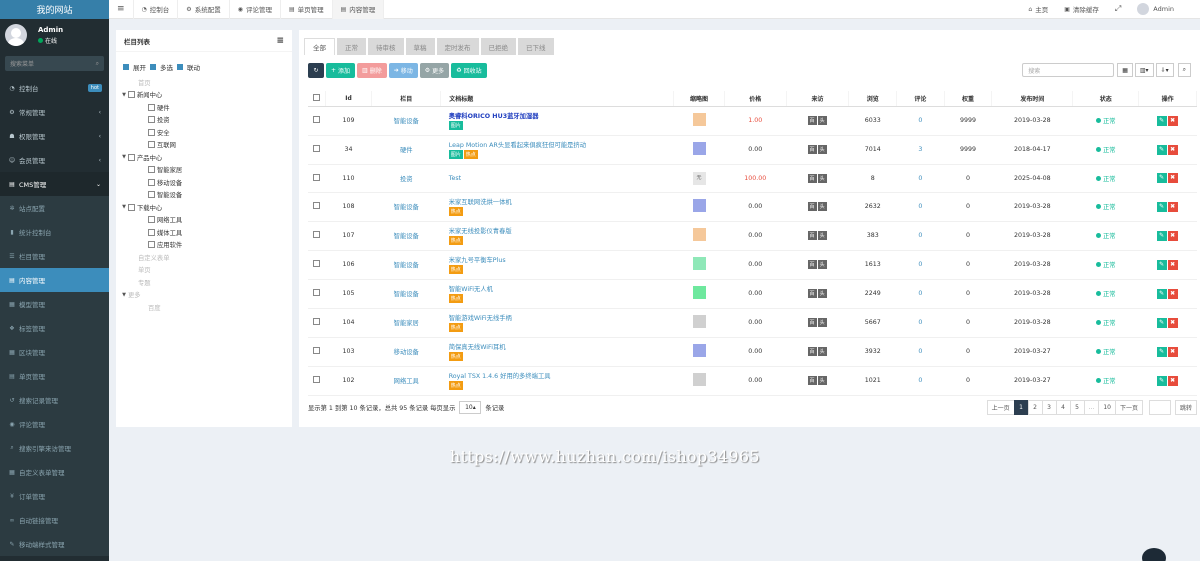 The height and width of the screenshot is (561, 1200). I want to click on tree-node: 百度, so click(206, 307).